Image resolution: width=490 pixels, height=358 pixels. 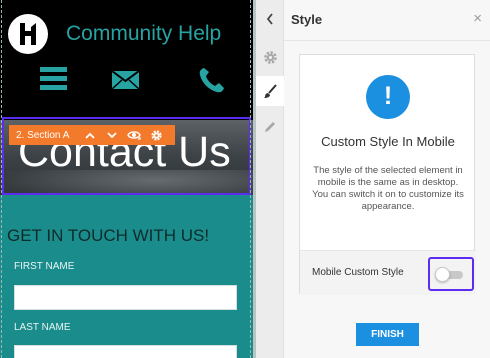 I want to click on section-toolbar: 2. Section A, so click(x=92, y=135).